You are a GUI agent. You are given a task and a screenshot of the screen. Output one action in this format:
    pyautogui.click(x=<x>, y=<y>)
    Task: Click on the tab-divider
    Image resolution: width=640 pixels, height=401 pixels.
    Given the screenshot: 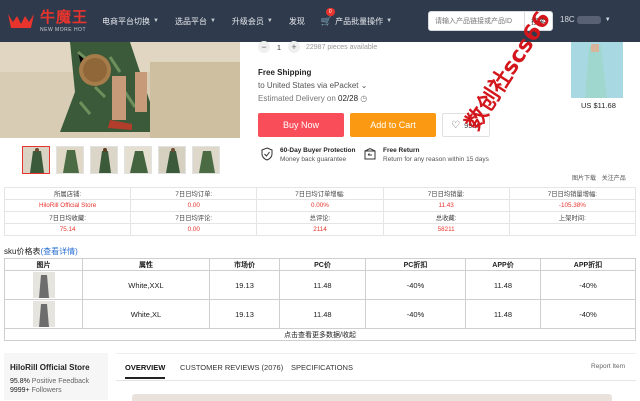 What is the action you would take?
    pyautogui.click(x=376, y=380)
    